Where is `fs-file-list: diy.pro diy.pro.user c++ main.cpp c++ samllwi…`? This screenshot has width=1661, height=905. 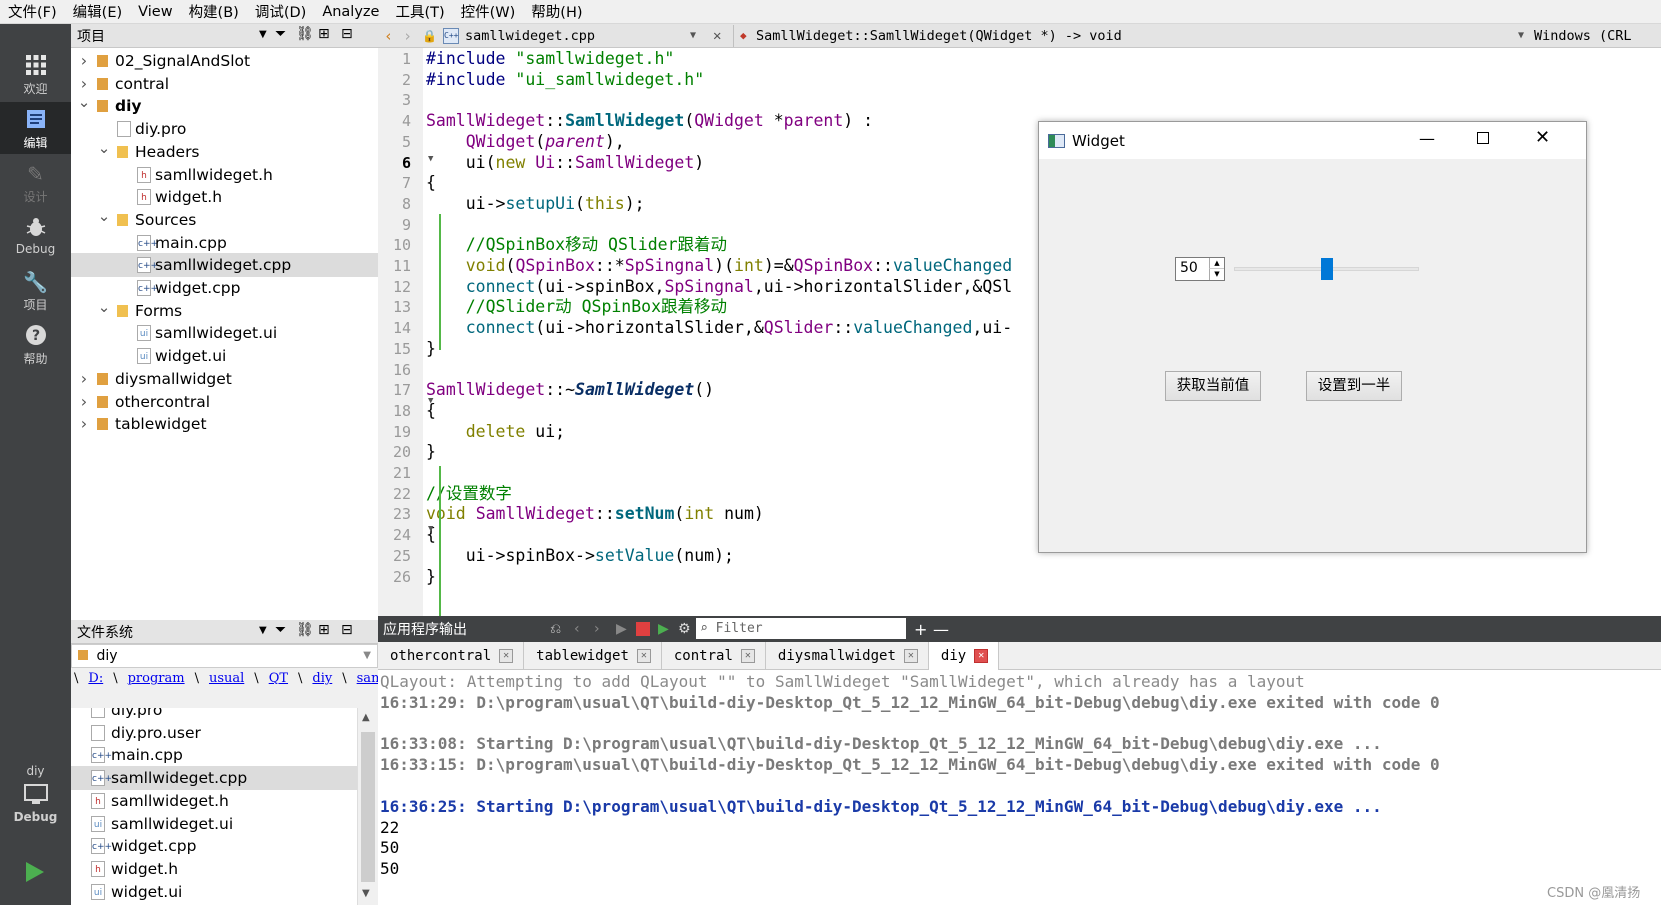 fs-file-list: diy.pro diy.pro.user c++ main.cpp c++ samllwi… is located at coordinates (214, 806).